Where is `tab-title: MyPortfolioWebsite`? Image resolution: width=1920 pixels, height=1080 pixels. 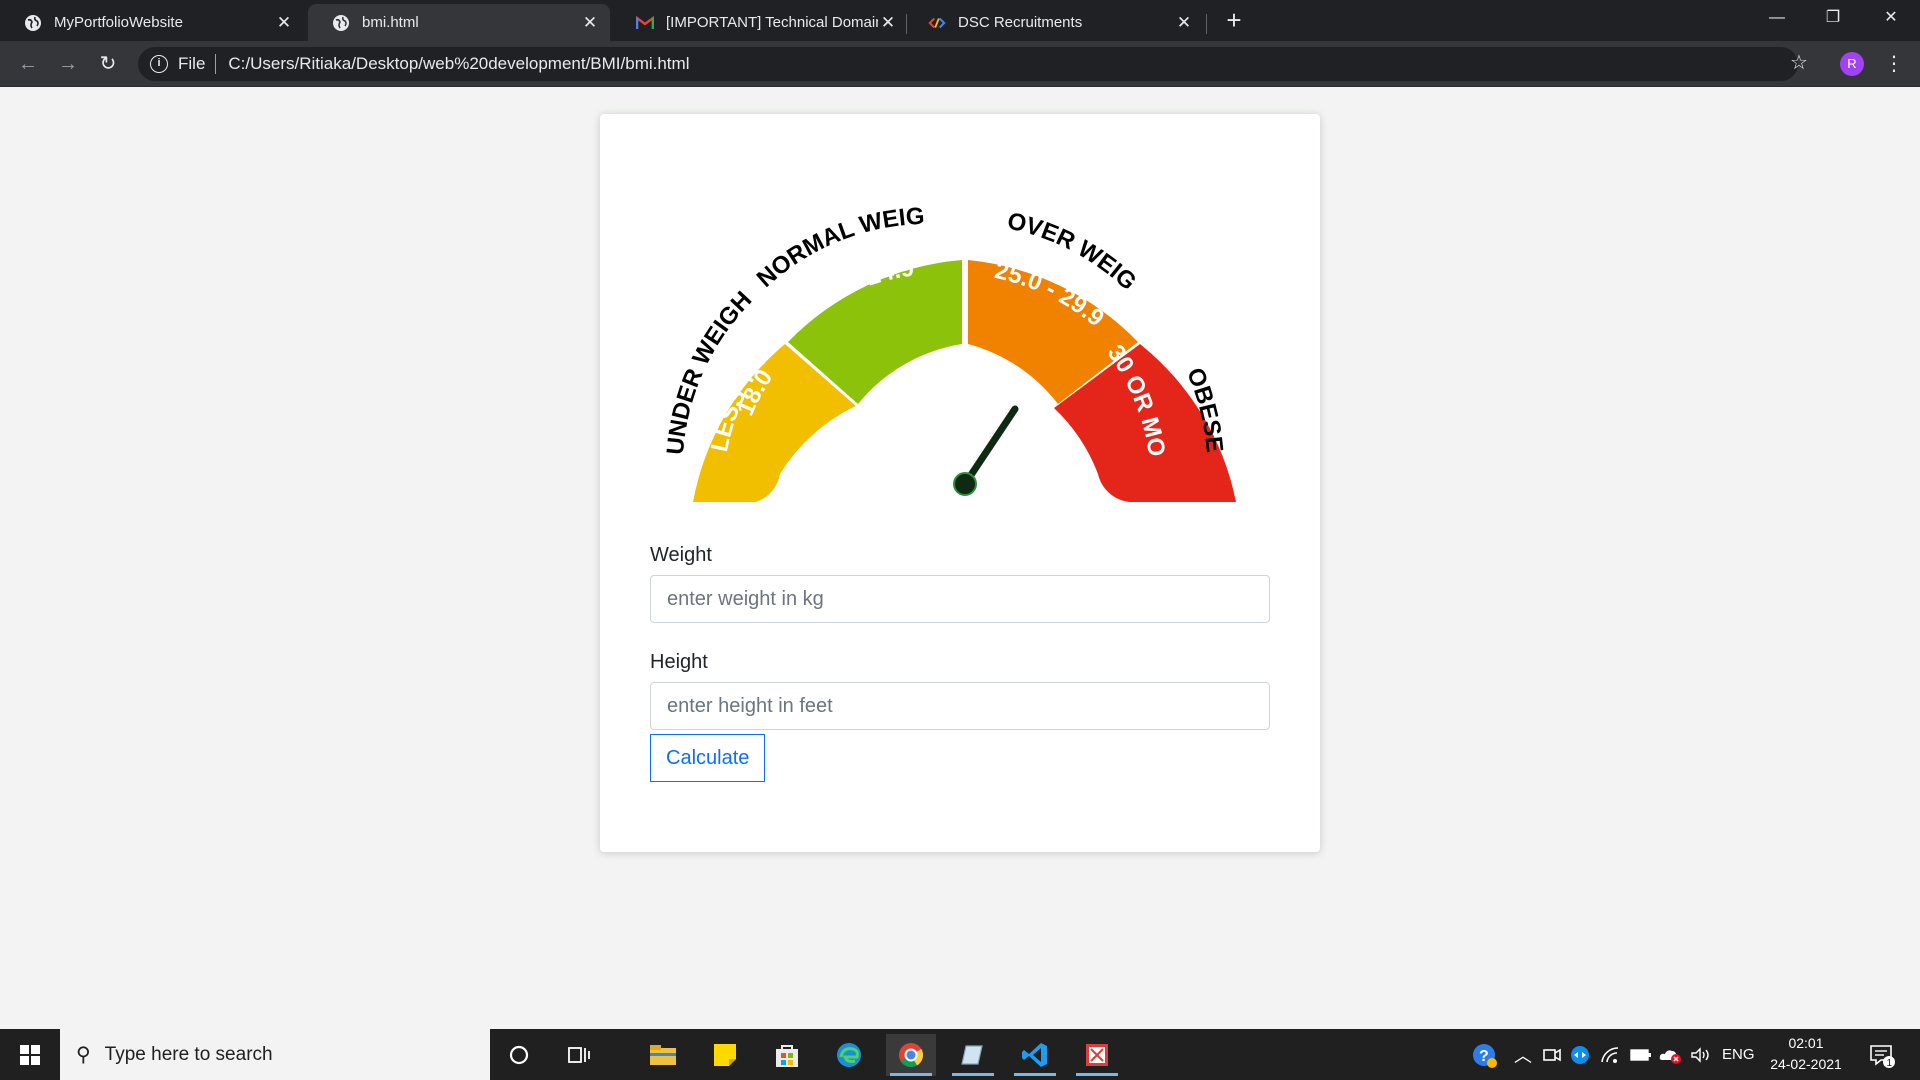
tab-title: MyPortfolioWebsite is located at coordinates (118, 22).